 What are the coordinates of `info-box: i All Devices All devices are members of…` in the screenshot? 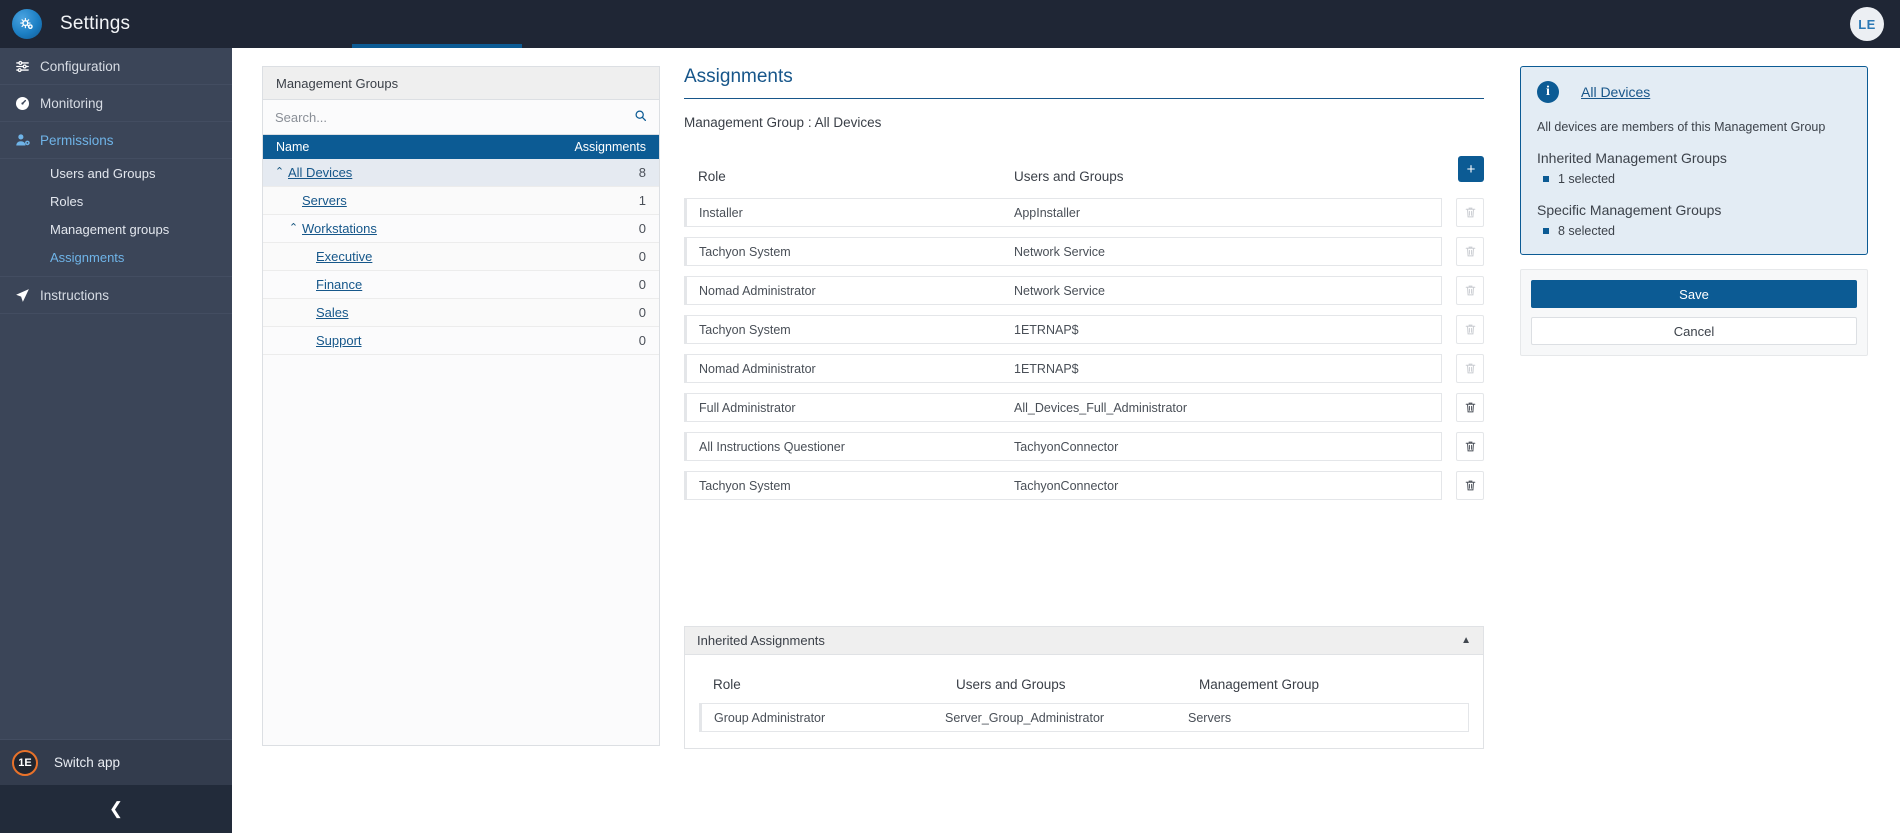 It's located at (1694, 160).